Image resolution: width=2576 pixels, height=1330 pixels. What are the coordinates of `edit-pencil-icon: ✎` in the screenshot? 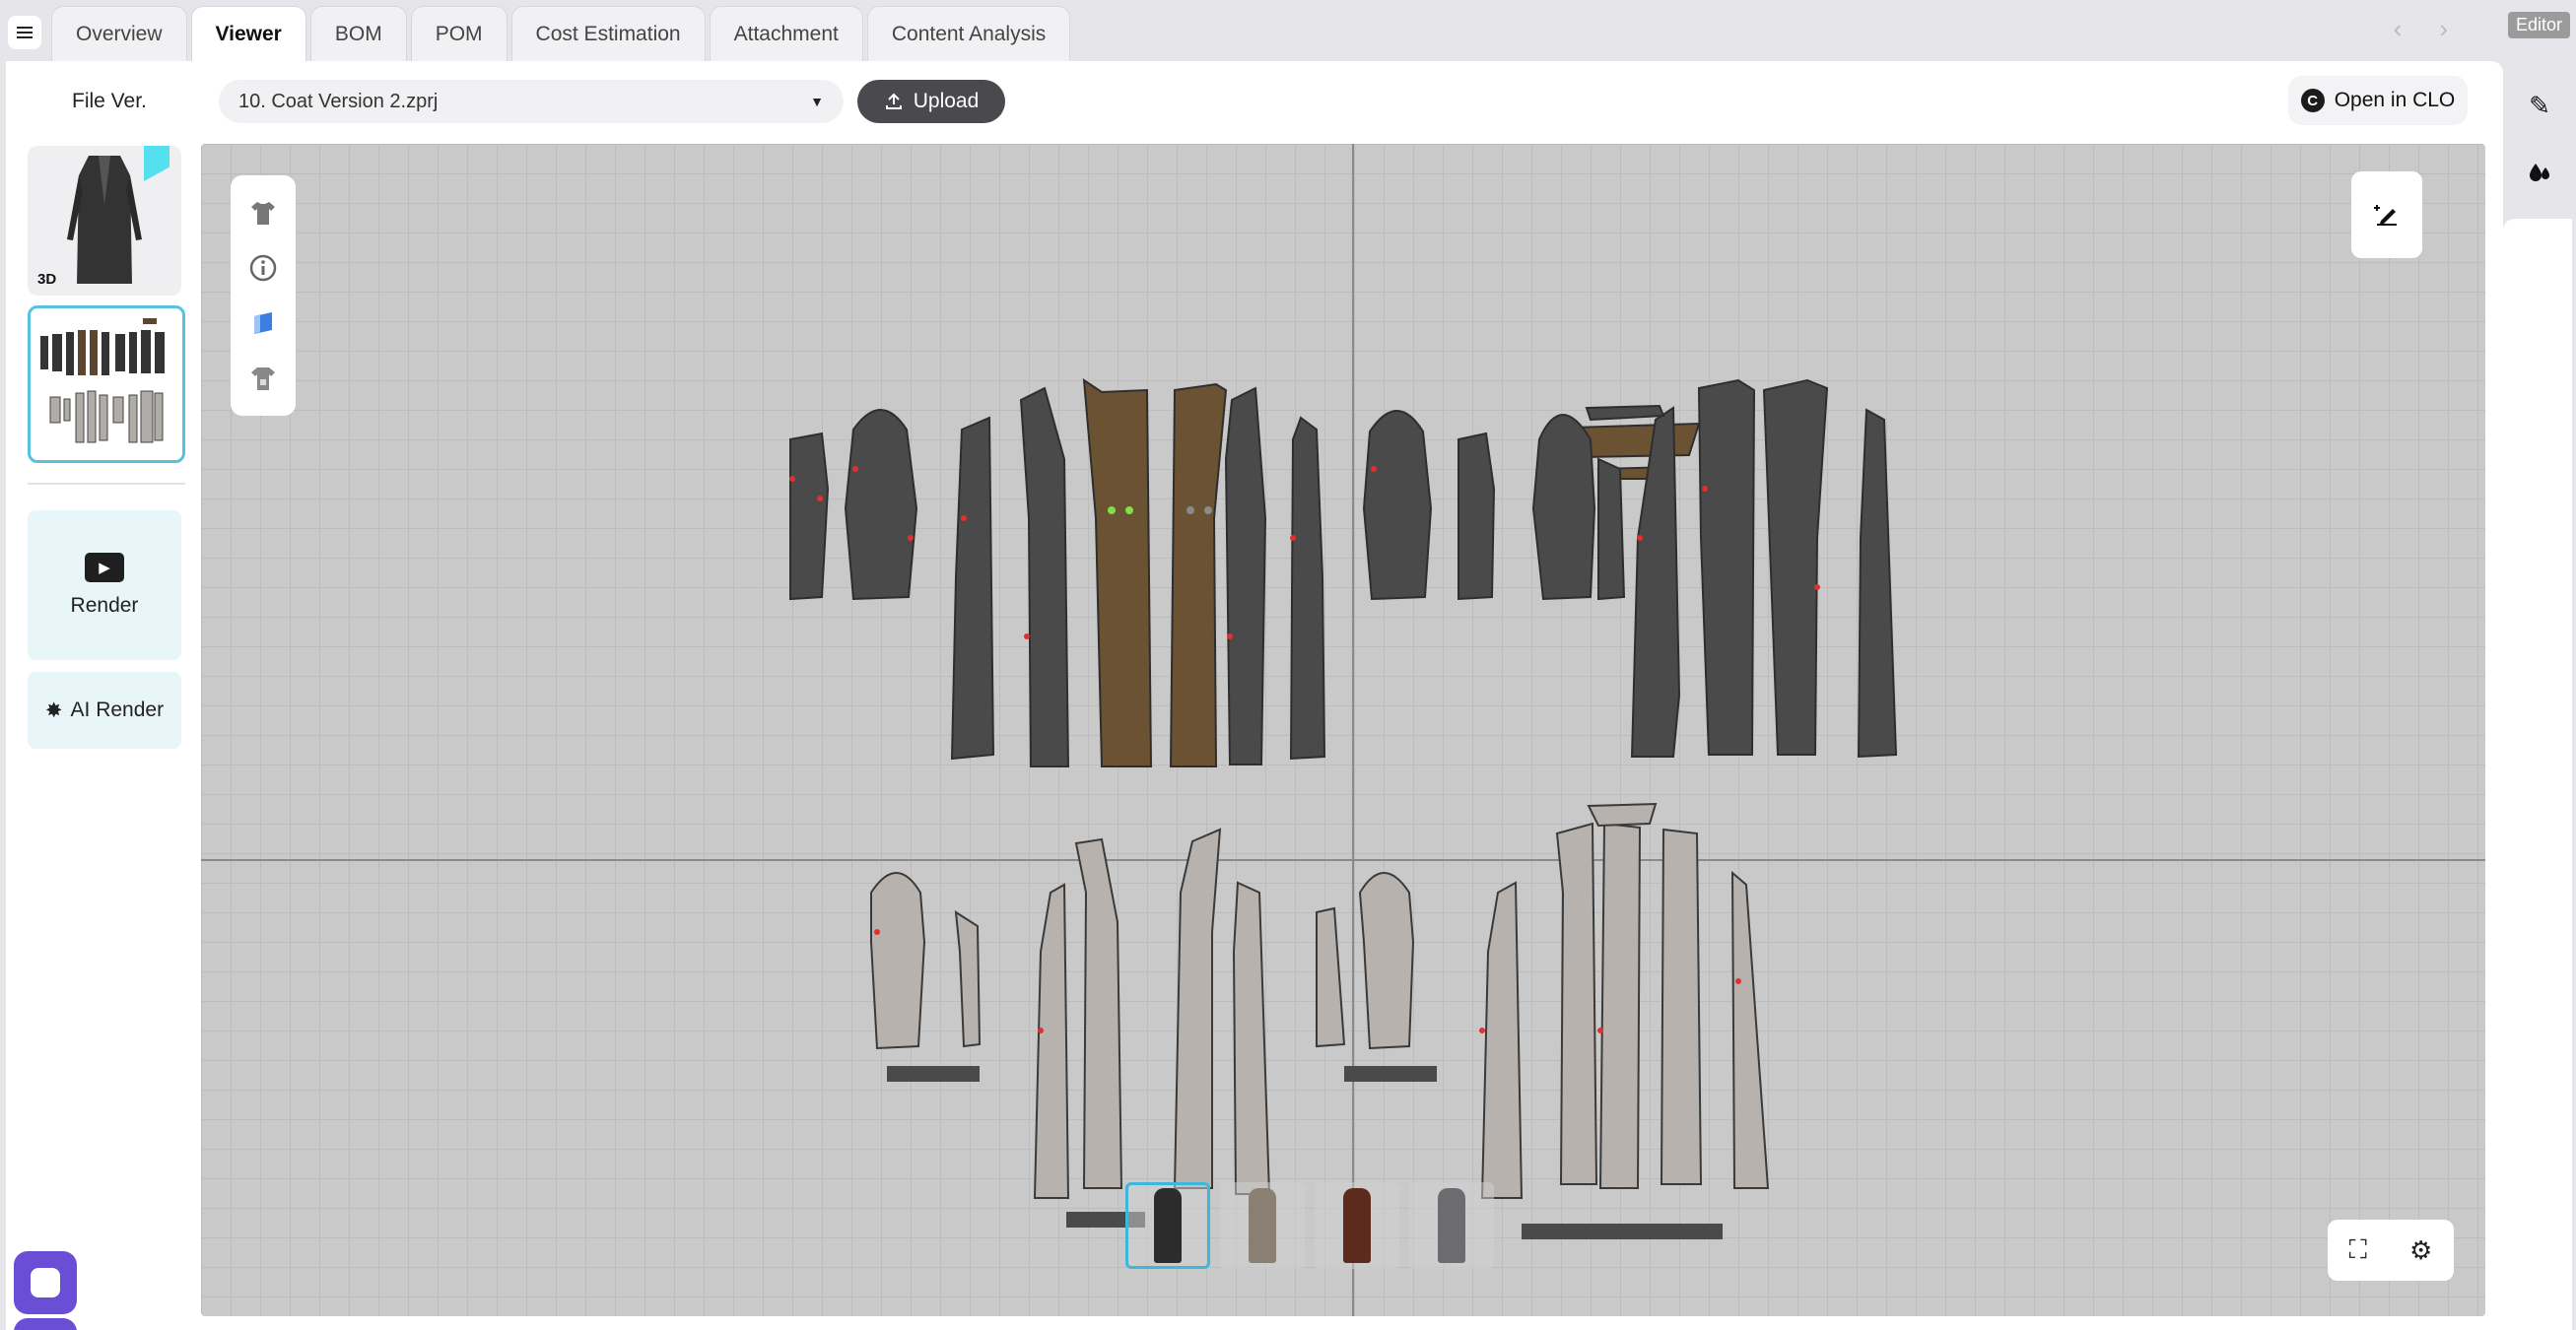 It's located at (2539, 105).